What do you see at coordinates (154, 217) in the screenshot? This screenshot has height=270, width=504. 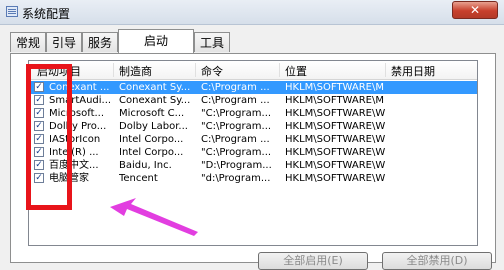 I see `annotation-arrow-icon` at bounding box center [154, 217].